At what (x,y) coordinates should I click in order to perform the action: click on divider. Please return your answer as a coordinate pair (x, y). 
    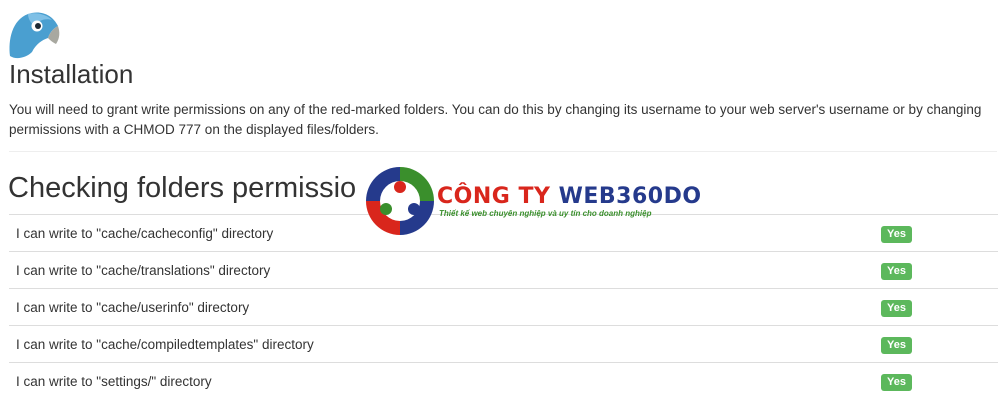
    Looking at the image, I should click on (503, 151).